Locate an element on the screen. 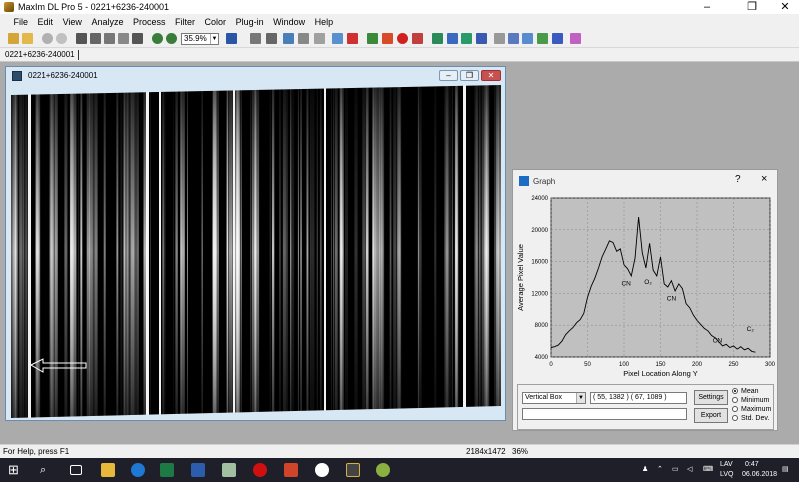  toolbar-tool-7-icon is located at coordinates (372, 38).